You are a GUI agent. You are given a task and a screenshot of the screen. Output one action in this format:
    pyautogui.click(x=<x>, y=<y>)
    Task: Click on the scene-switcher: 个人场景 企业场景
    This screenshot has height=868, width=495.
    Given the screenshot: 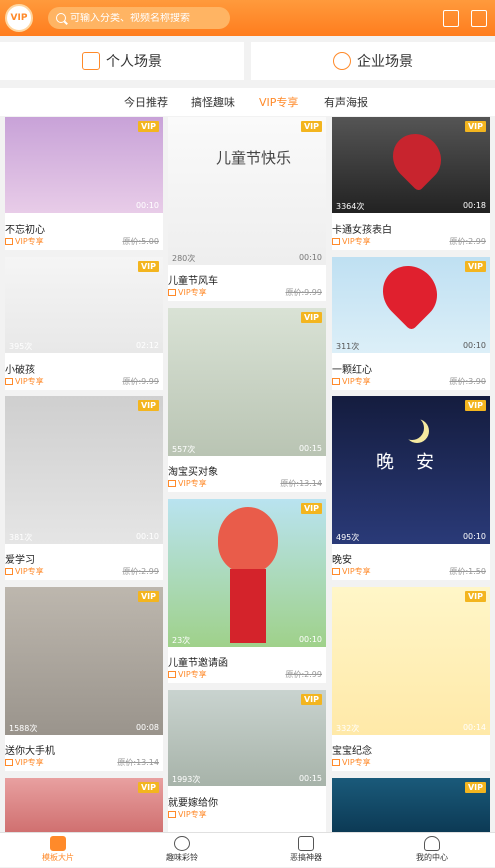 What is the action you would take?
    pyautogui.click(x=247, y=61)
    